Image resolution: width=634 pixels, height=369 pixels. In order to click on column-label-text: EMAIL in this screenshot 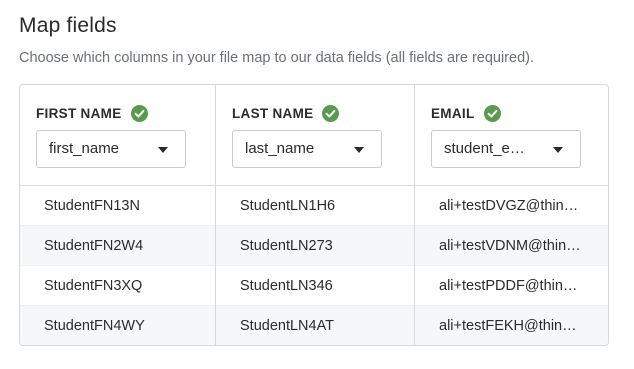, I will do `click(453, 113)`.